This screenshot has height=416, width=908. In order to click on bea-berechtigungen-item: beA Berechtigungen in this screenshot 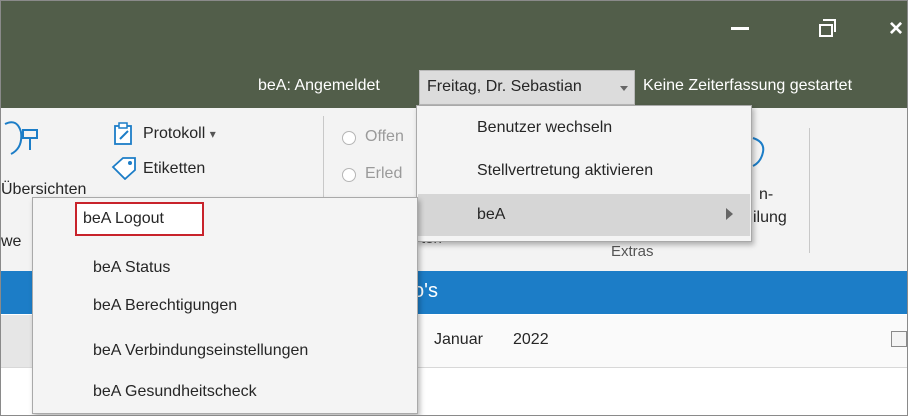, I will do `click(225, 309)`.